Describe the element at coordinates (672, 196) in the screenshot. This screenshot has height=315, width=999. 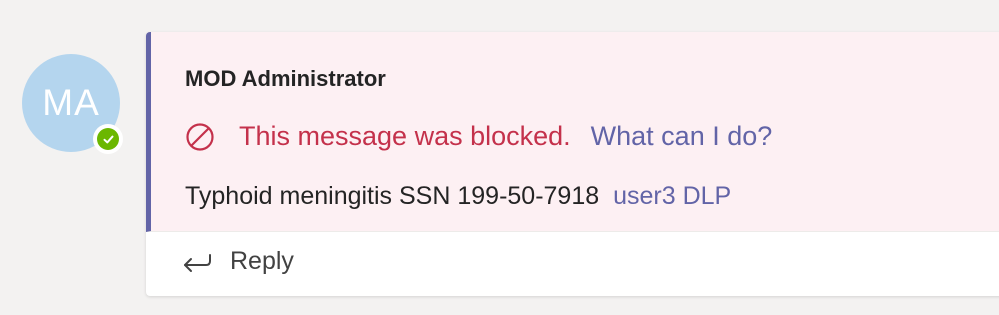
I see `user-mention: user3 DLP` at that location.